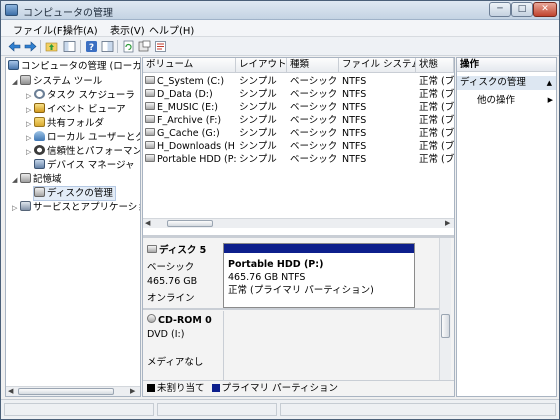  I want to click on volume-row: C_System (C:) シンプル ベーシック NTFS 正常 (ブ, so click(298, 81).